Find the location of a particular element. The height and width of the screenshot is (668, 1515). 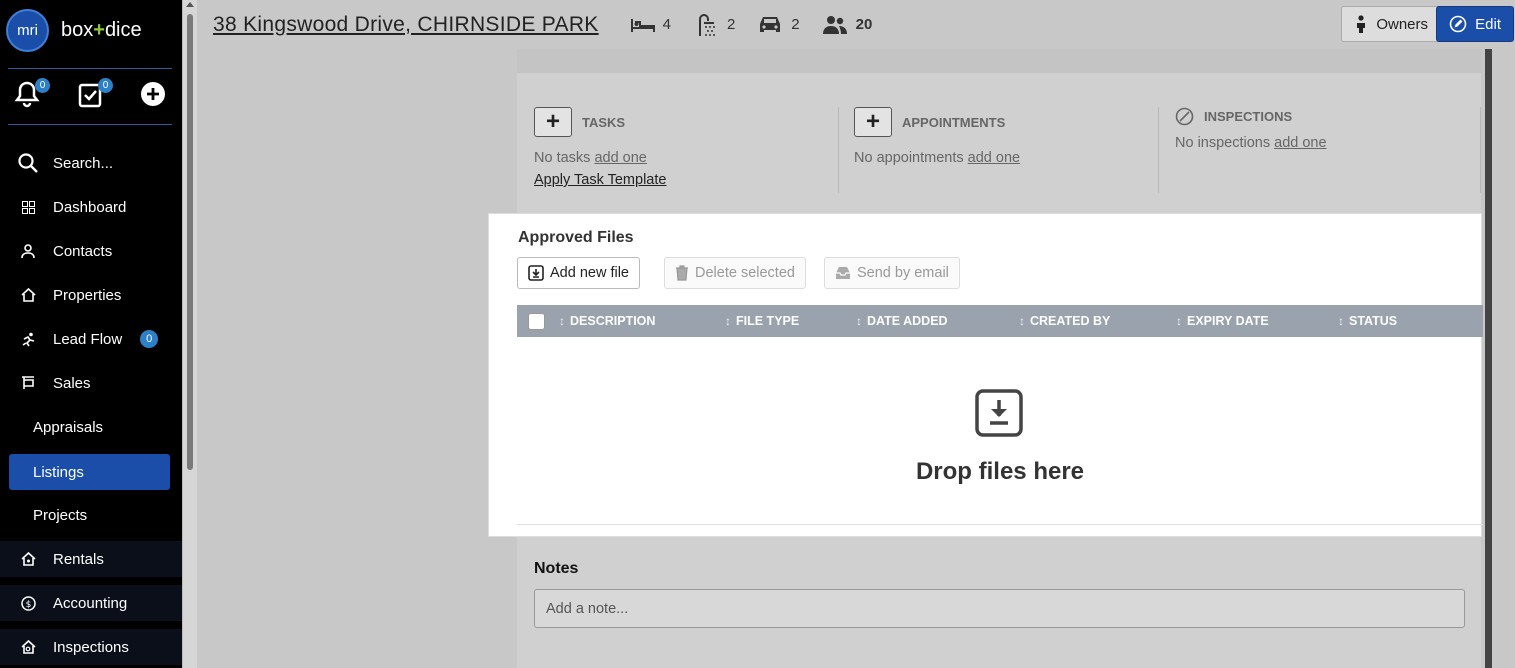

delete-selected-button: Delete selected is located at coordinates (735, 273).